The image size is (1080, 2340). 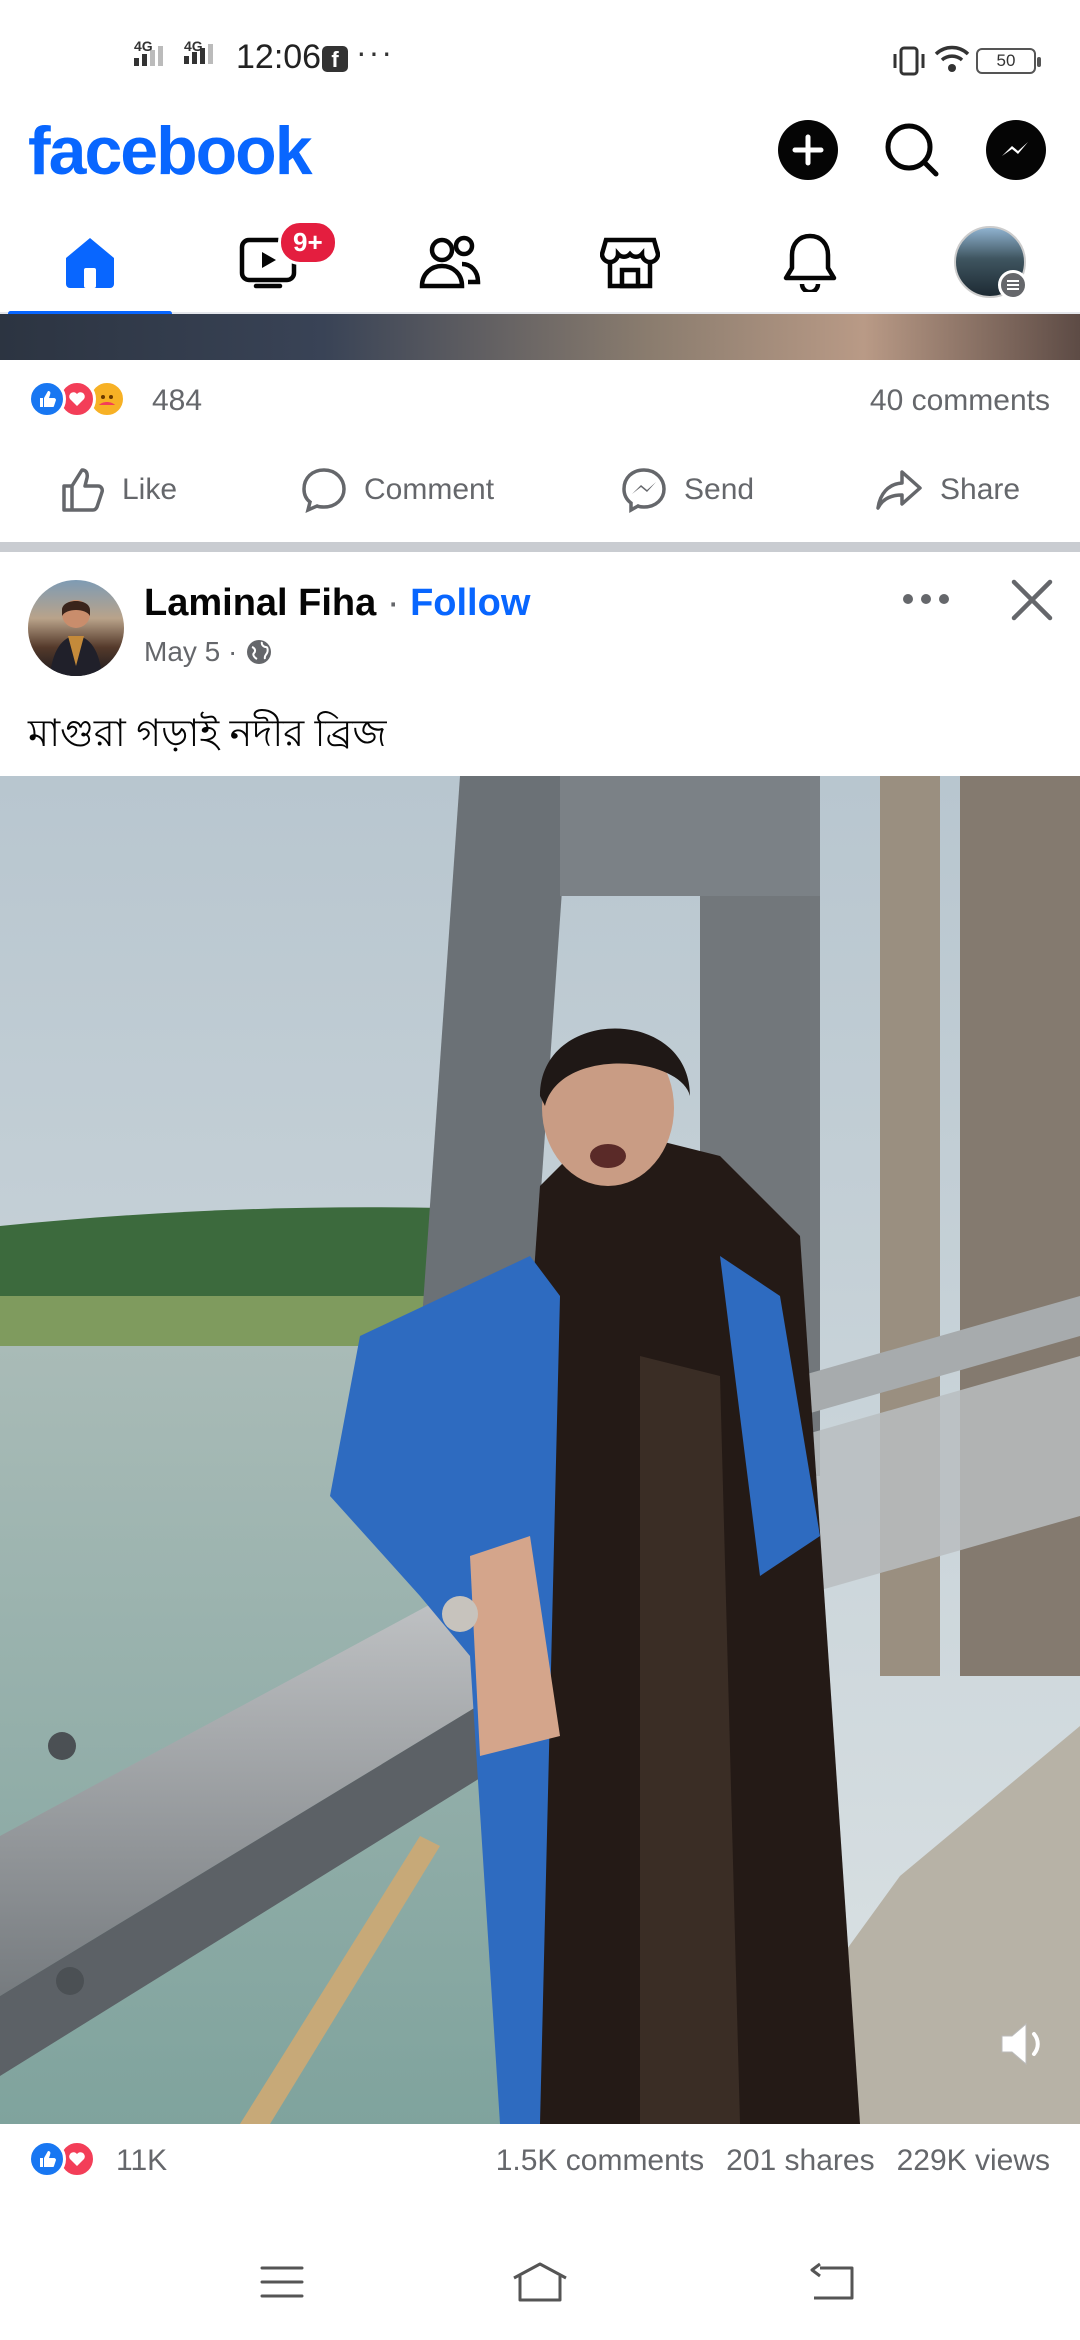 What do you see at coordinates (308, 242) in the screenshot?
I see `video-notification-badge: 9+` at bounding box center [308, 242].